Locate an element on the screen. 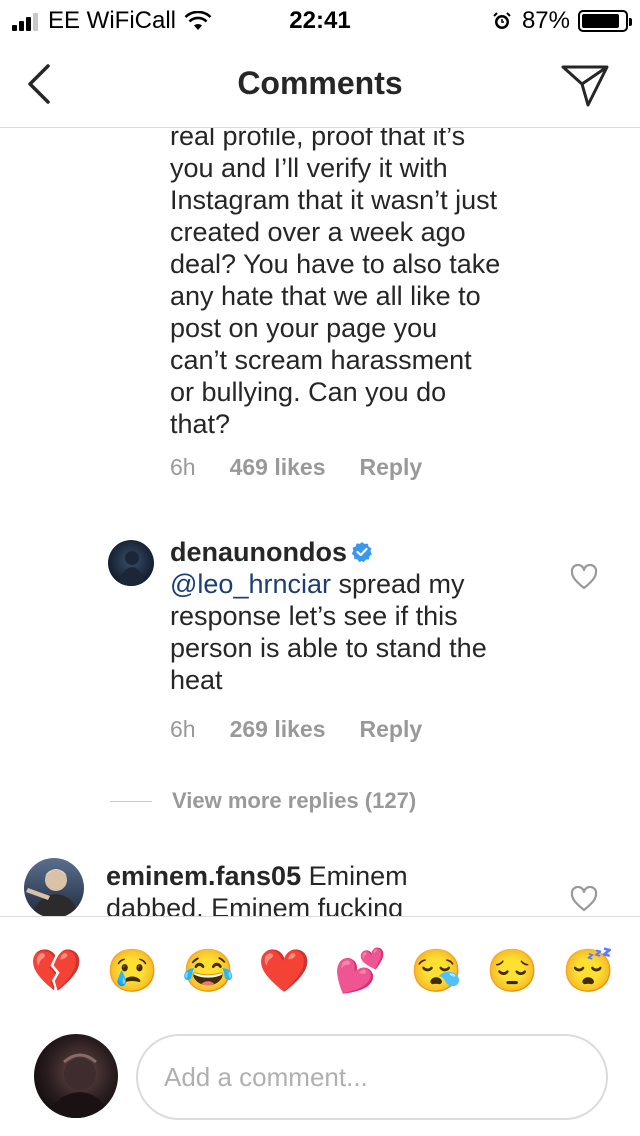 Image resolution: width=640 pixels, height=1136 pixels. comment-line: can’t scream harassment is located at coordinates (321, 360).